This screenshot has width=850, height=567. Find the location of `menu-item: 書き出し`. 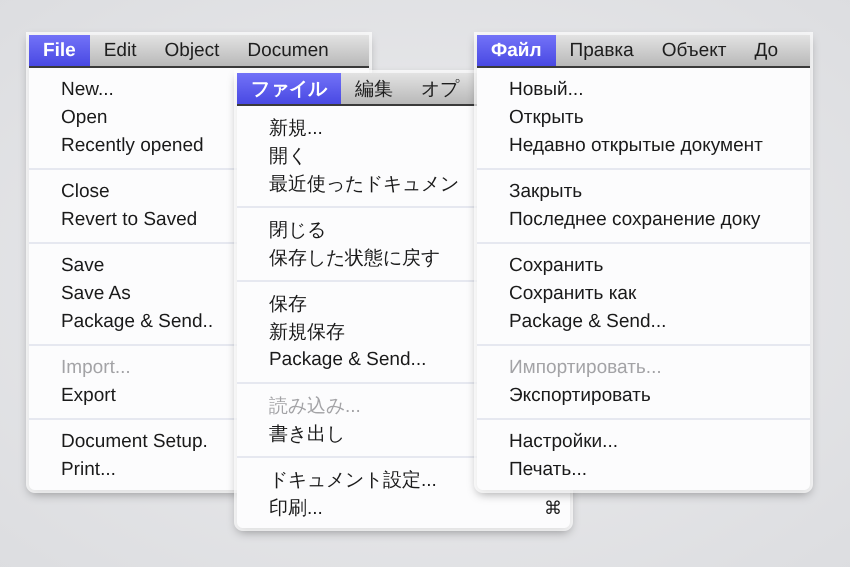

menu-item: 書き出し is located at coordinates (295, 434).